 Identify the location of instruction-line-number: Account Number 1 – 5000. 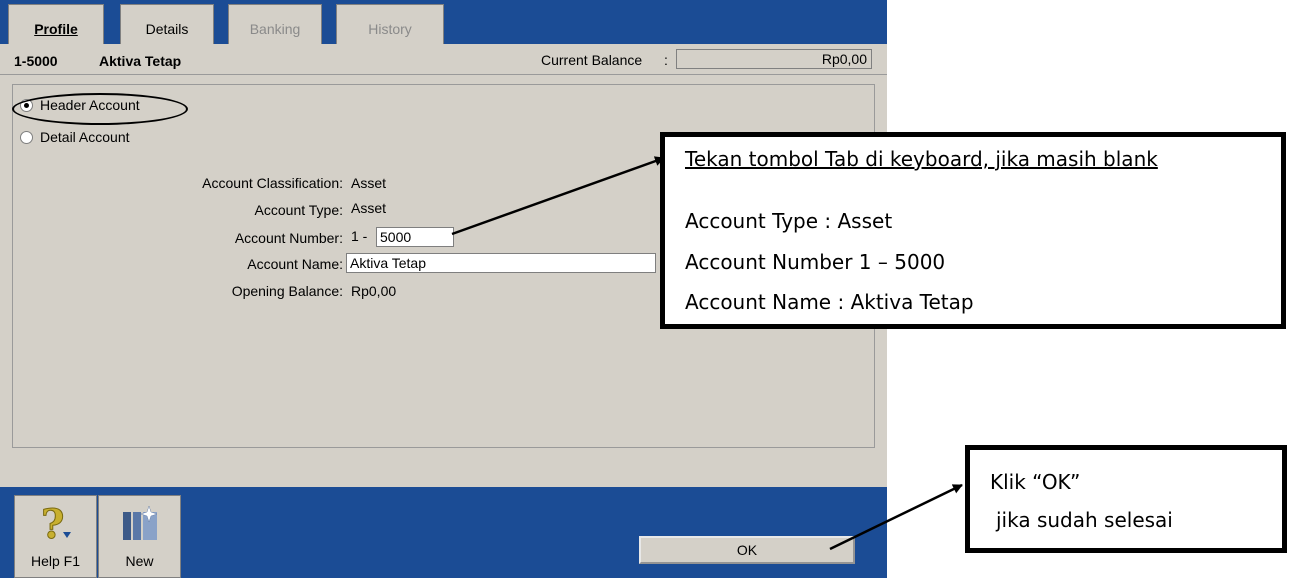
(815, 262).